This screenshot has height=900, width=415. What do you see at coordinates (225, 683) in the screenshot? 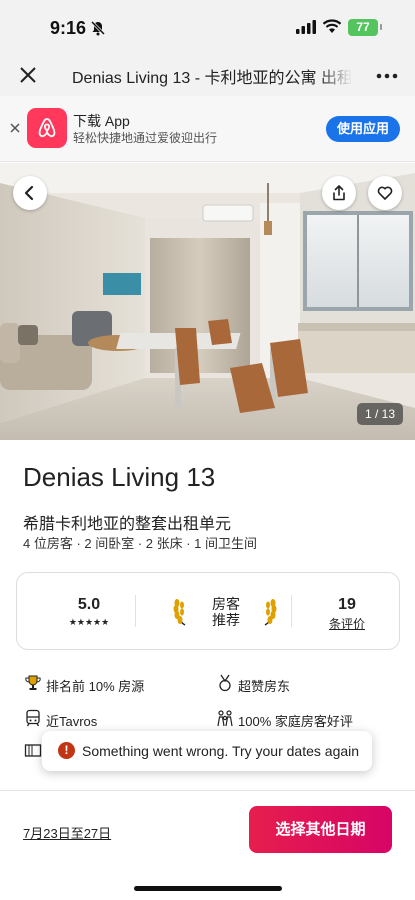
I see `medal-icon` at bounding box center [225, 683].